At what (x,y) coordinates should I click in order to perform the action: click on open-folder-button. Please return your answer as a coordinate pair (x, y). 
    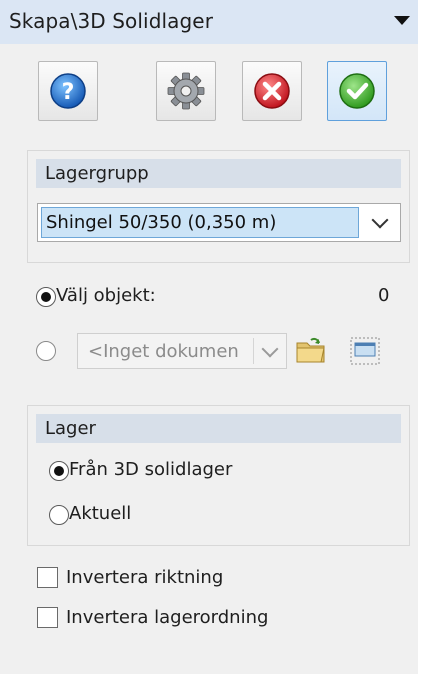
    Looking at the image, I should click on (311, 351).